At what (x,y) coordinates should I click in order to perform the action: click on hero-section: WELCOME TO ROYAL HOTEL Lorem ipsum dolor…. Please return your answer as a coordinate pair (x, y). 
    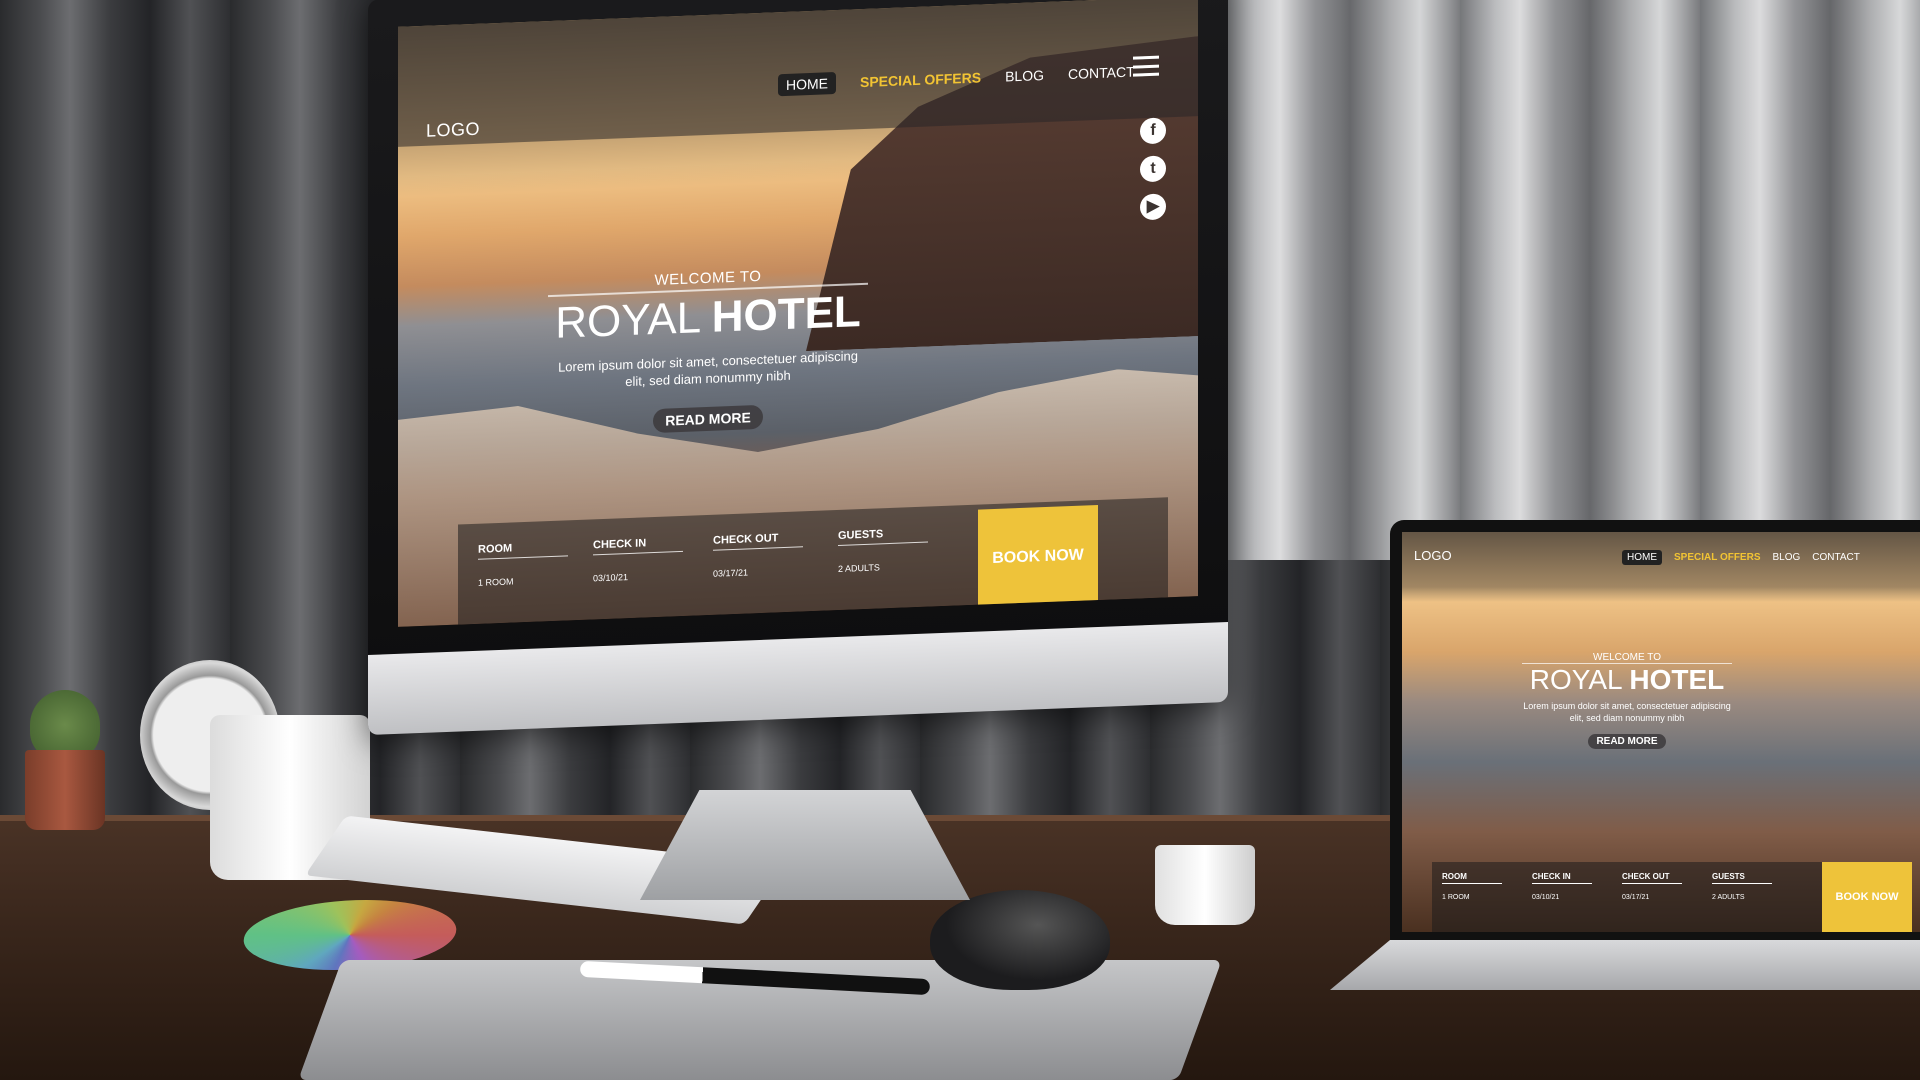
    Looking at the image, I should click on (708, 350).